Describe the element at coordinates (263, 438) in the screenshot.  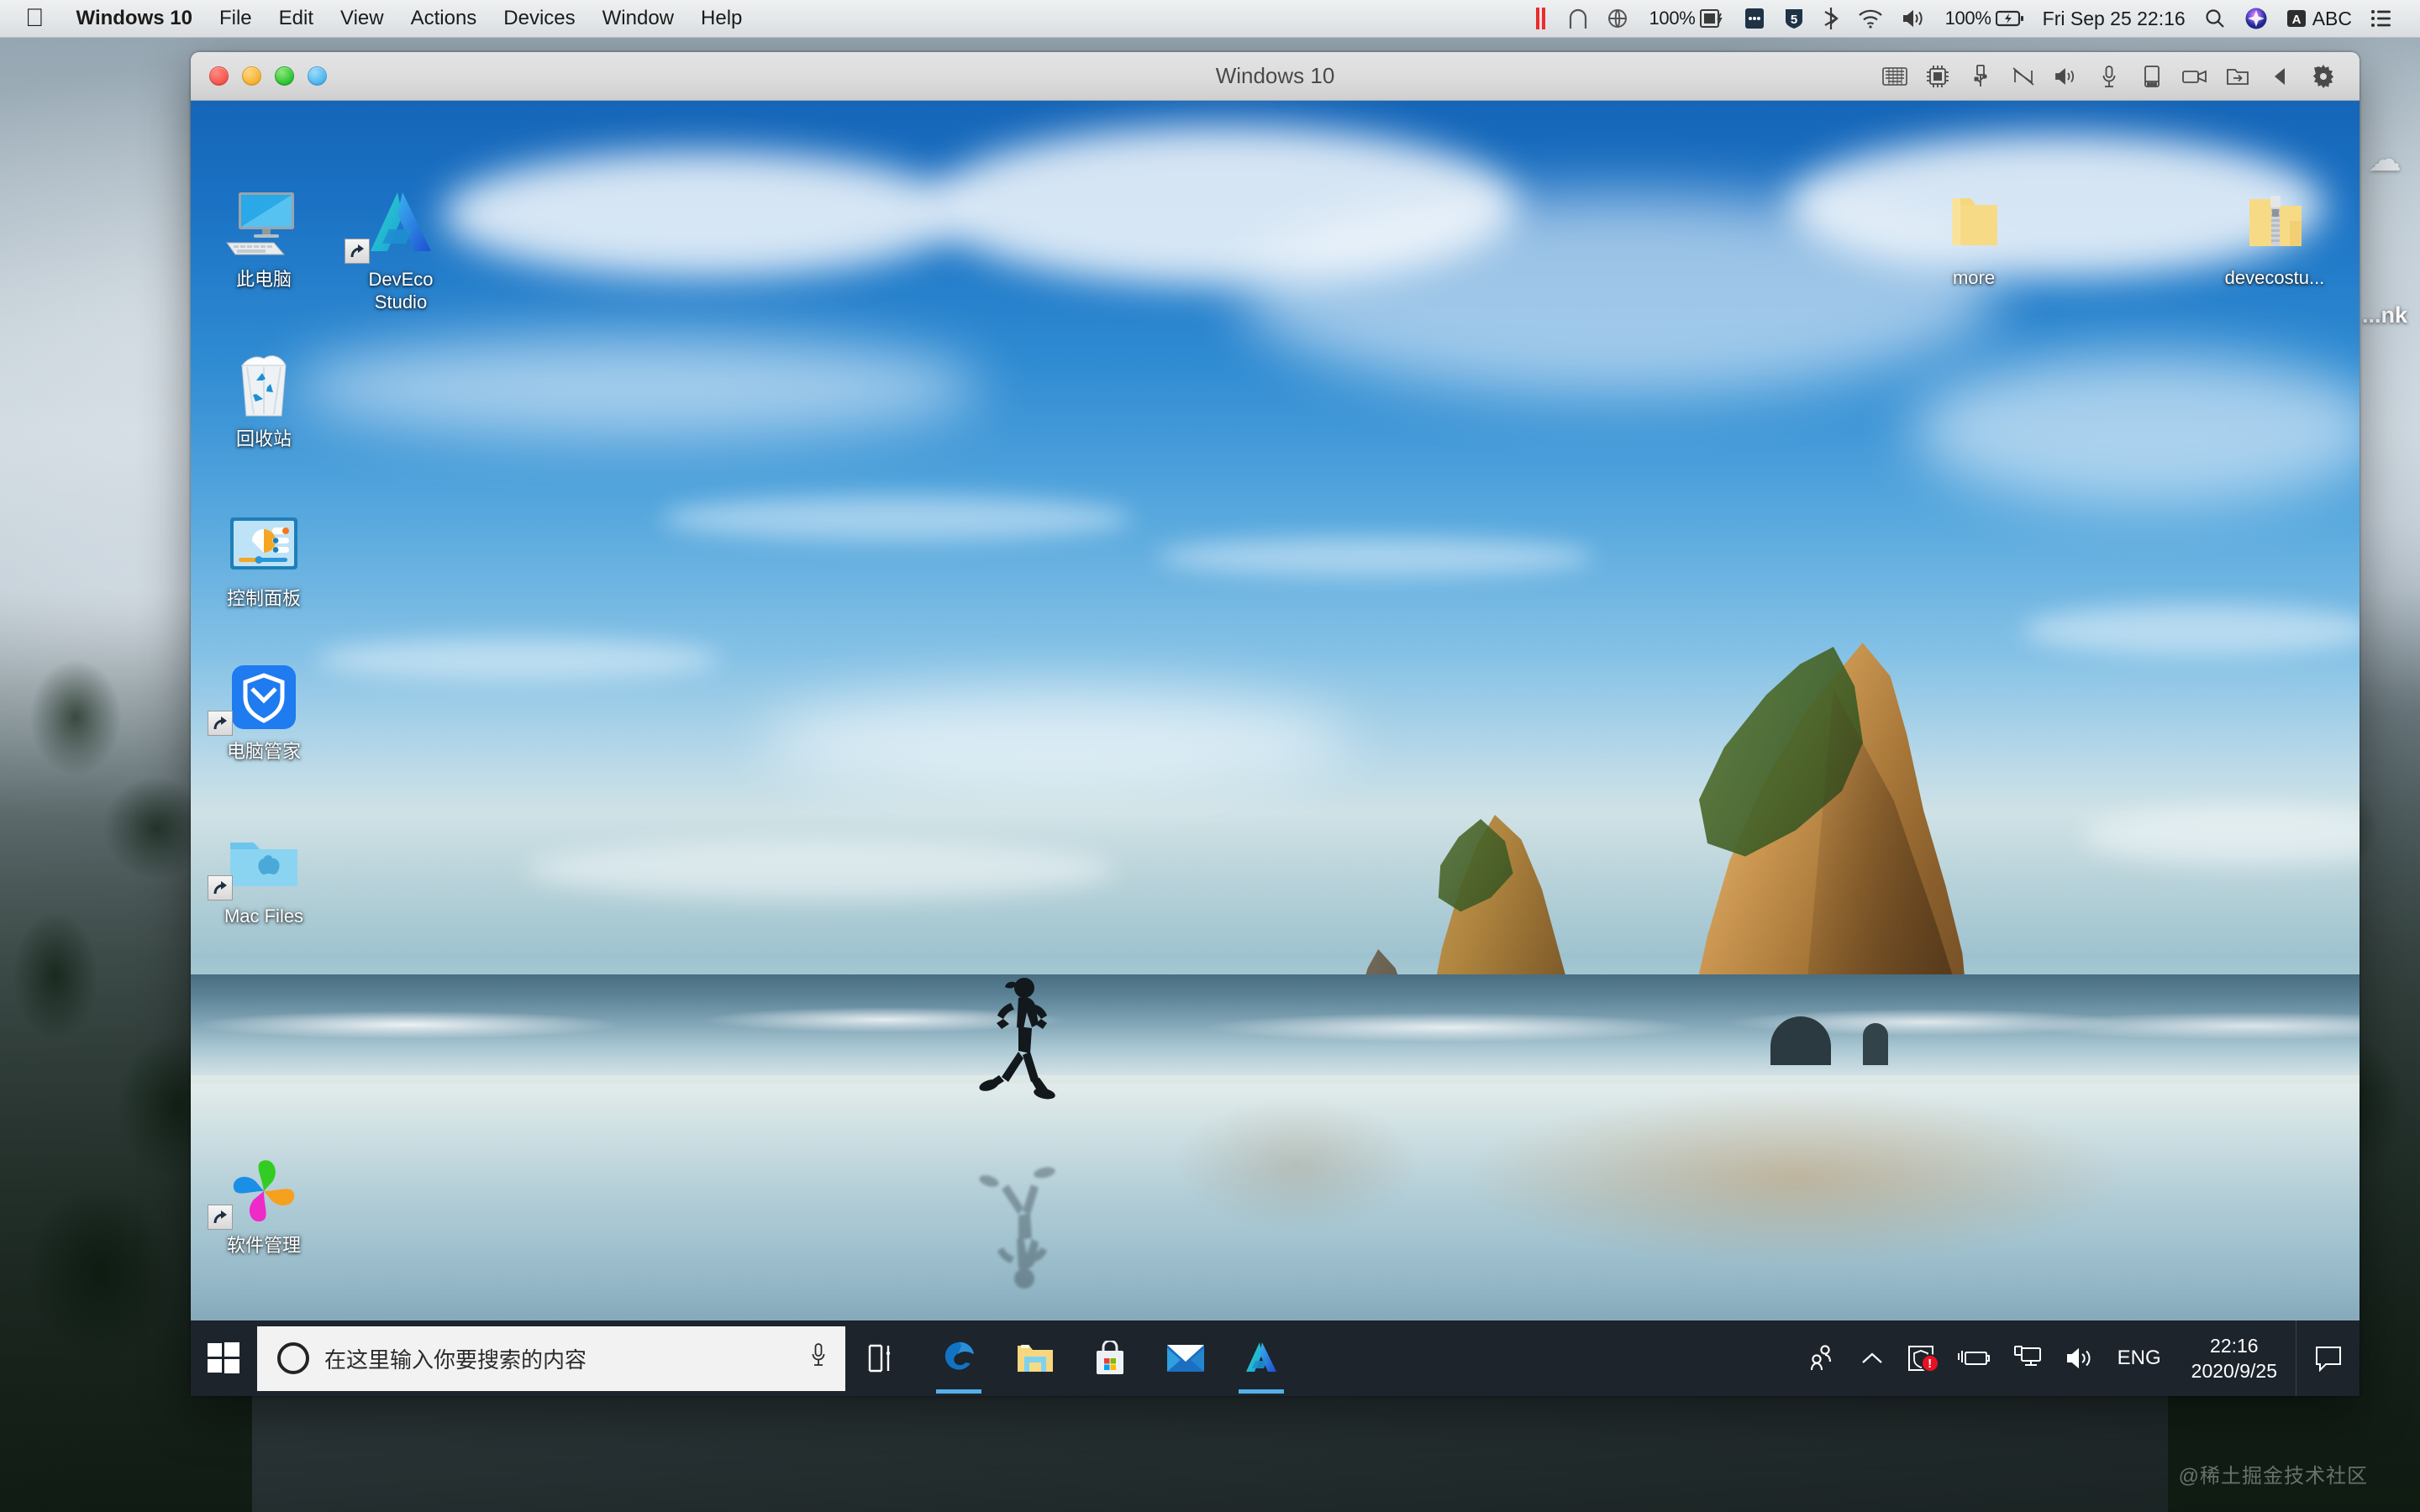
I see `desktop-icon-label: 回收站` at that location.